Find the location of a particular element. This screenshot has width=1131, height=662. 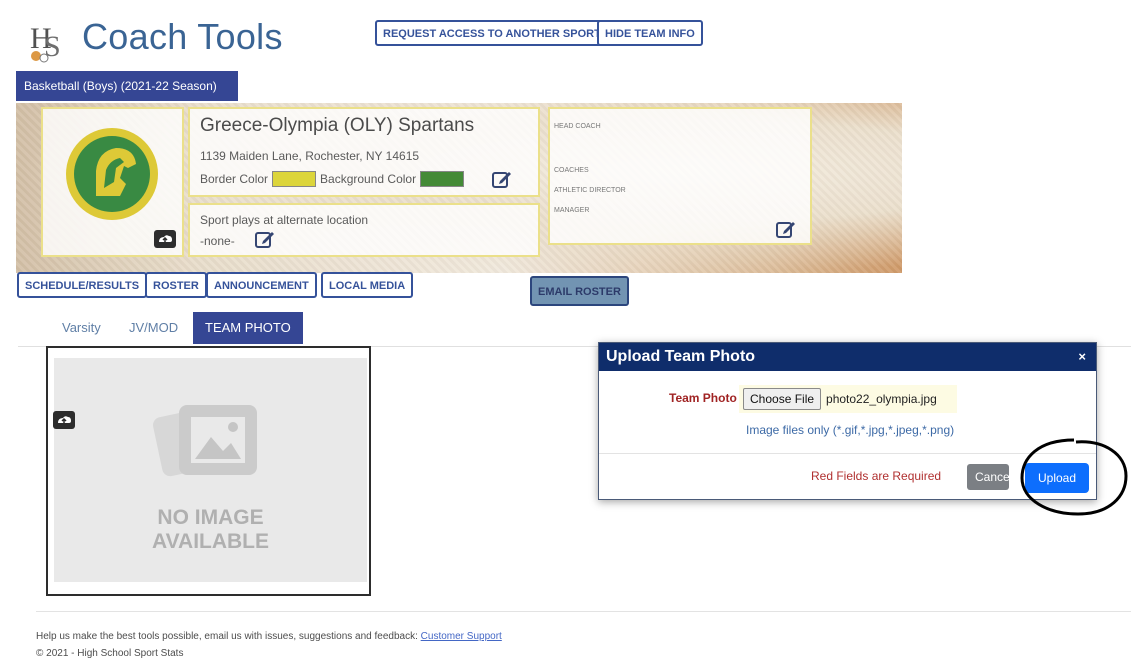

modal-title: Upload Team Photo is located at coordinates (681, 356).